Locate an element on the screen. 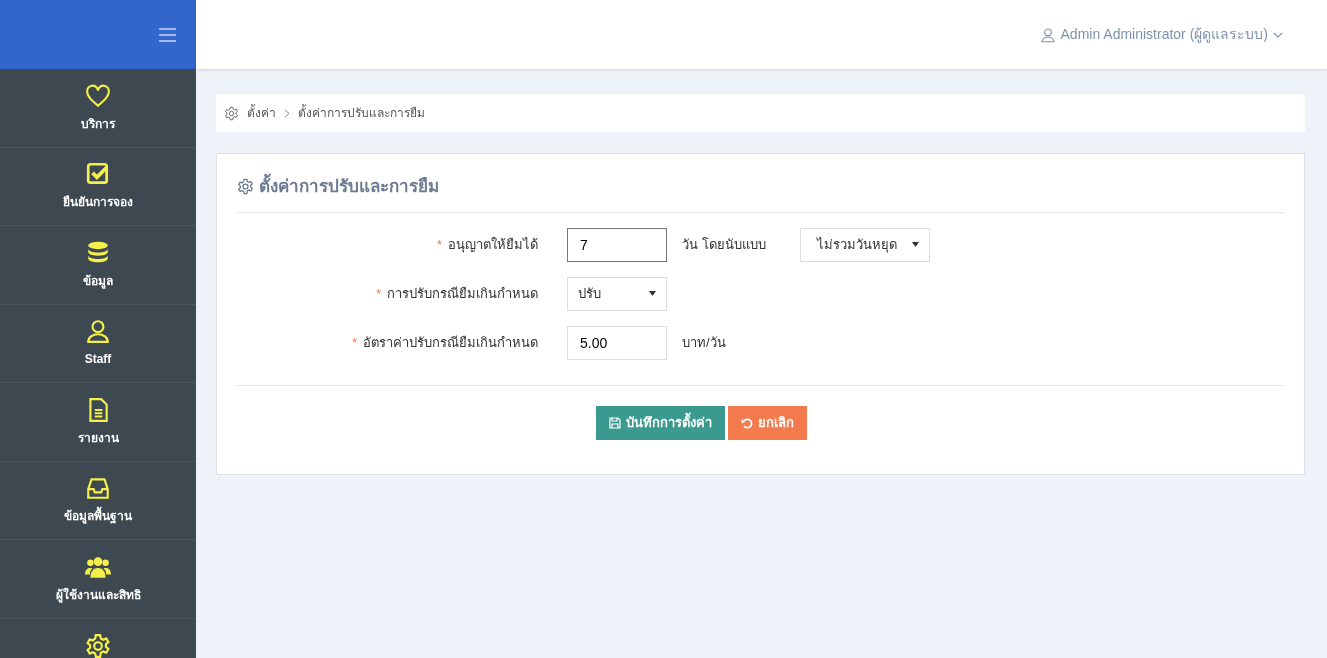  sidebar-item: ผู้ใช้งานและสิทธิ is located at coordinates (98, 579).